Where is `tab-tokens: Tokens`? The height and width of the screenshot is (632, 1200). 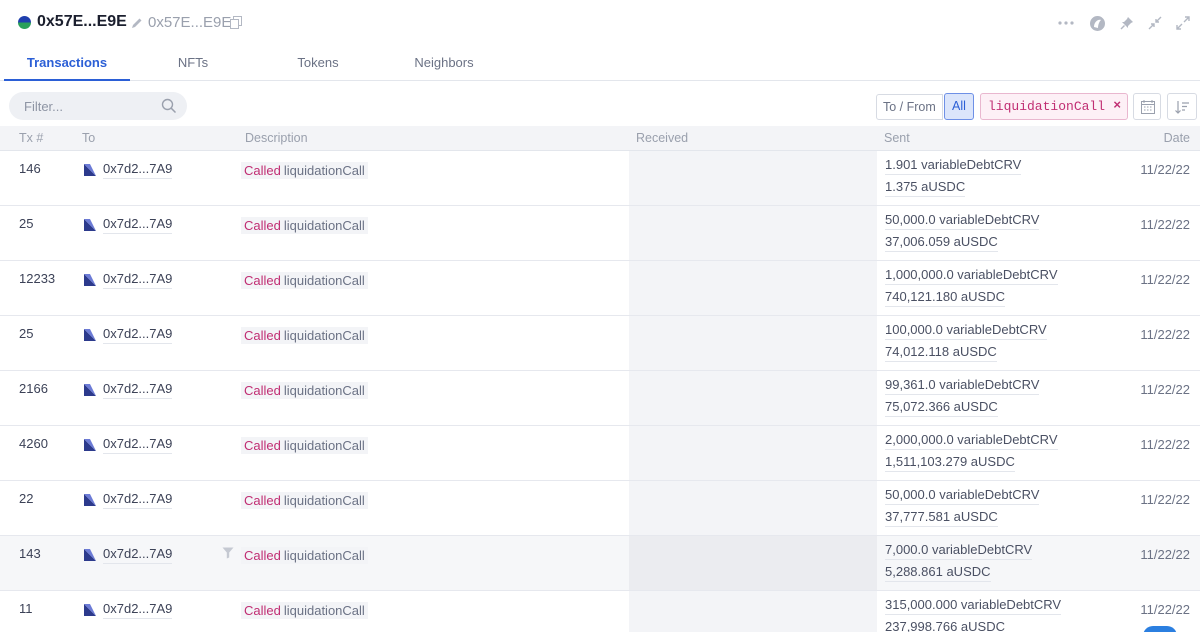
tab-tokens: Tokens is located at coordinates (318, 63).